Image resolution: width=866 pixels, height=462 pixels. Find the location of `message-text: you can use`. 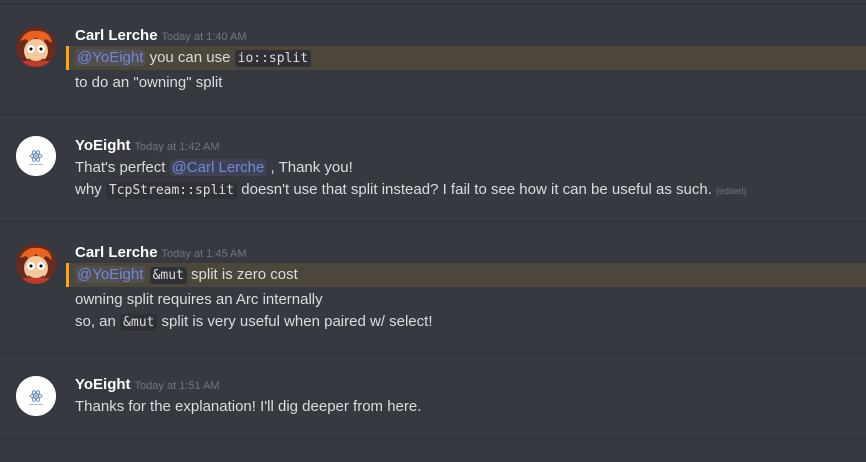

message-text: you can use is located at coordinates (190, 57).